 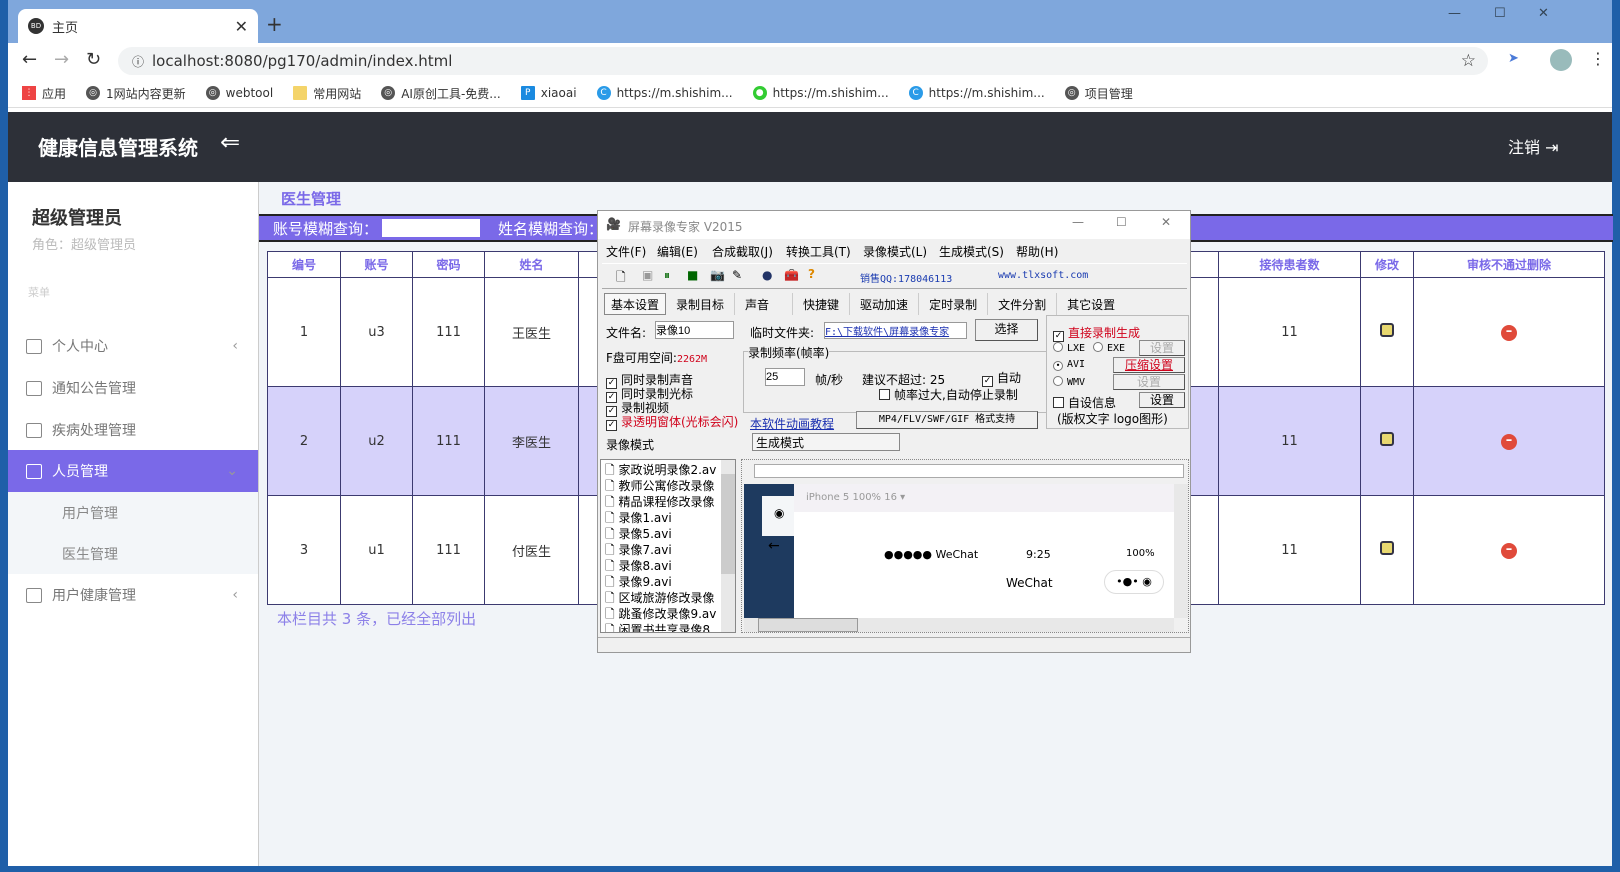 I want to click on auto-checkbox: ✓ 自动, so click(x=1001, y=378).